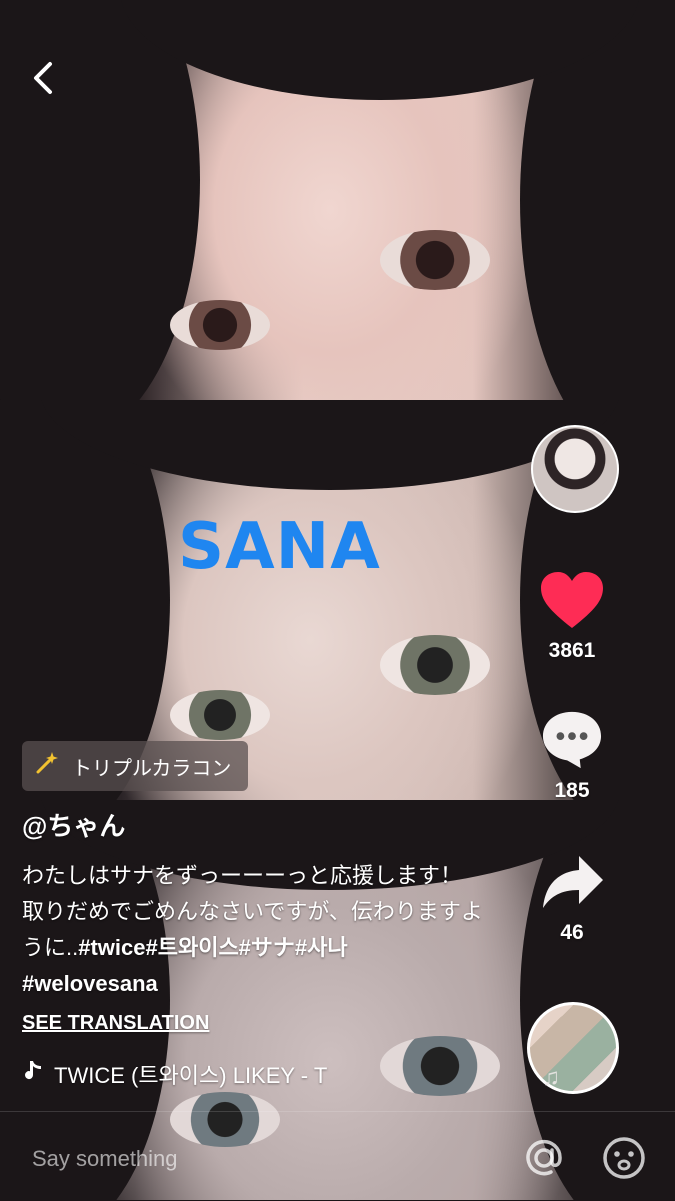  Describe the element at coordinates (573, 882) in the screenshot. I see `share-arrow-icon` at that location.